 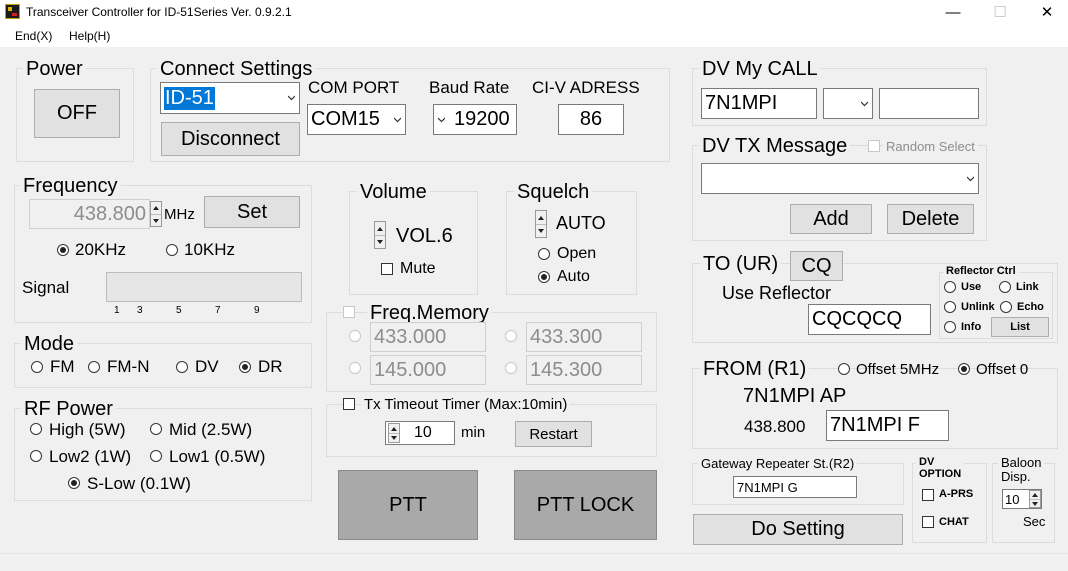 What do you see at coordinates (775, 146) in the screenshot?
I see `dv-tx-title: DV TX Message` at bounding box center [775, 146].